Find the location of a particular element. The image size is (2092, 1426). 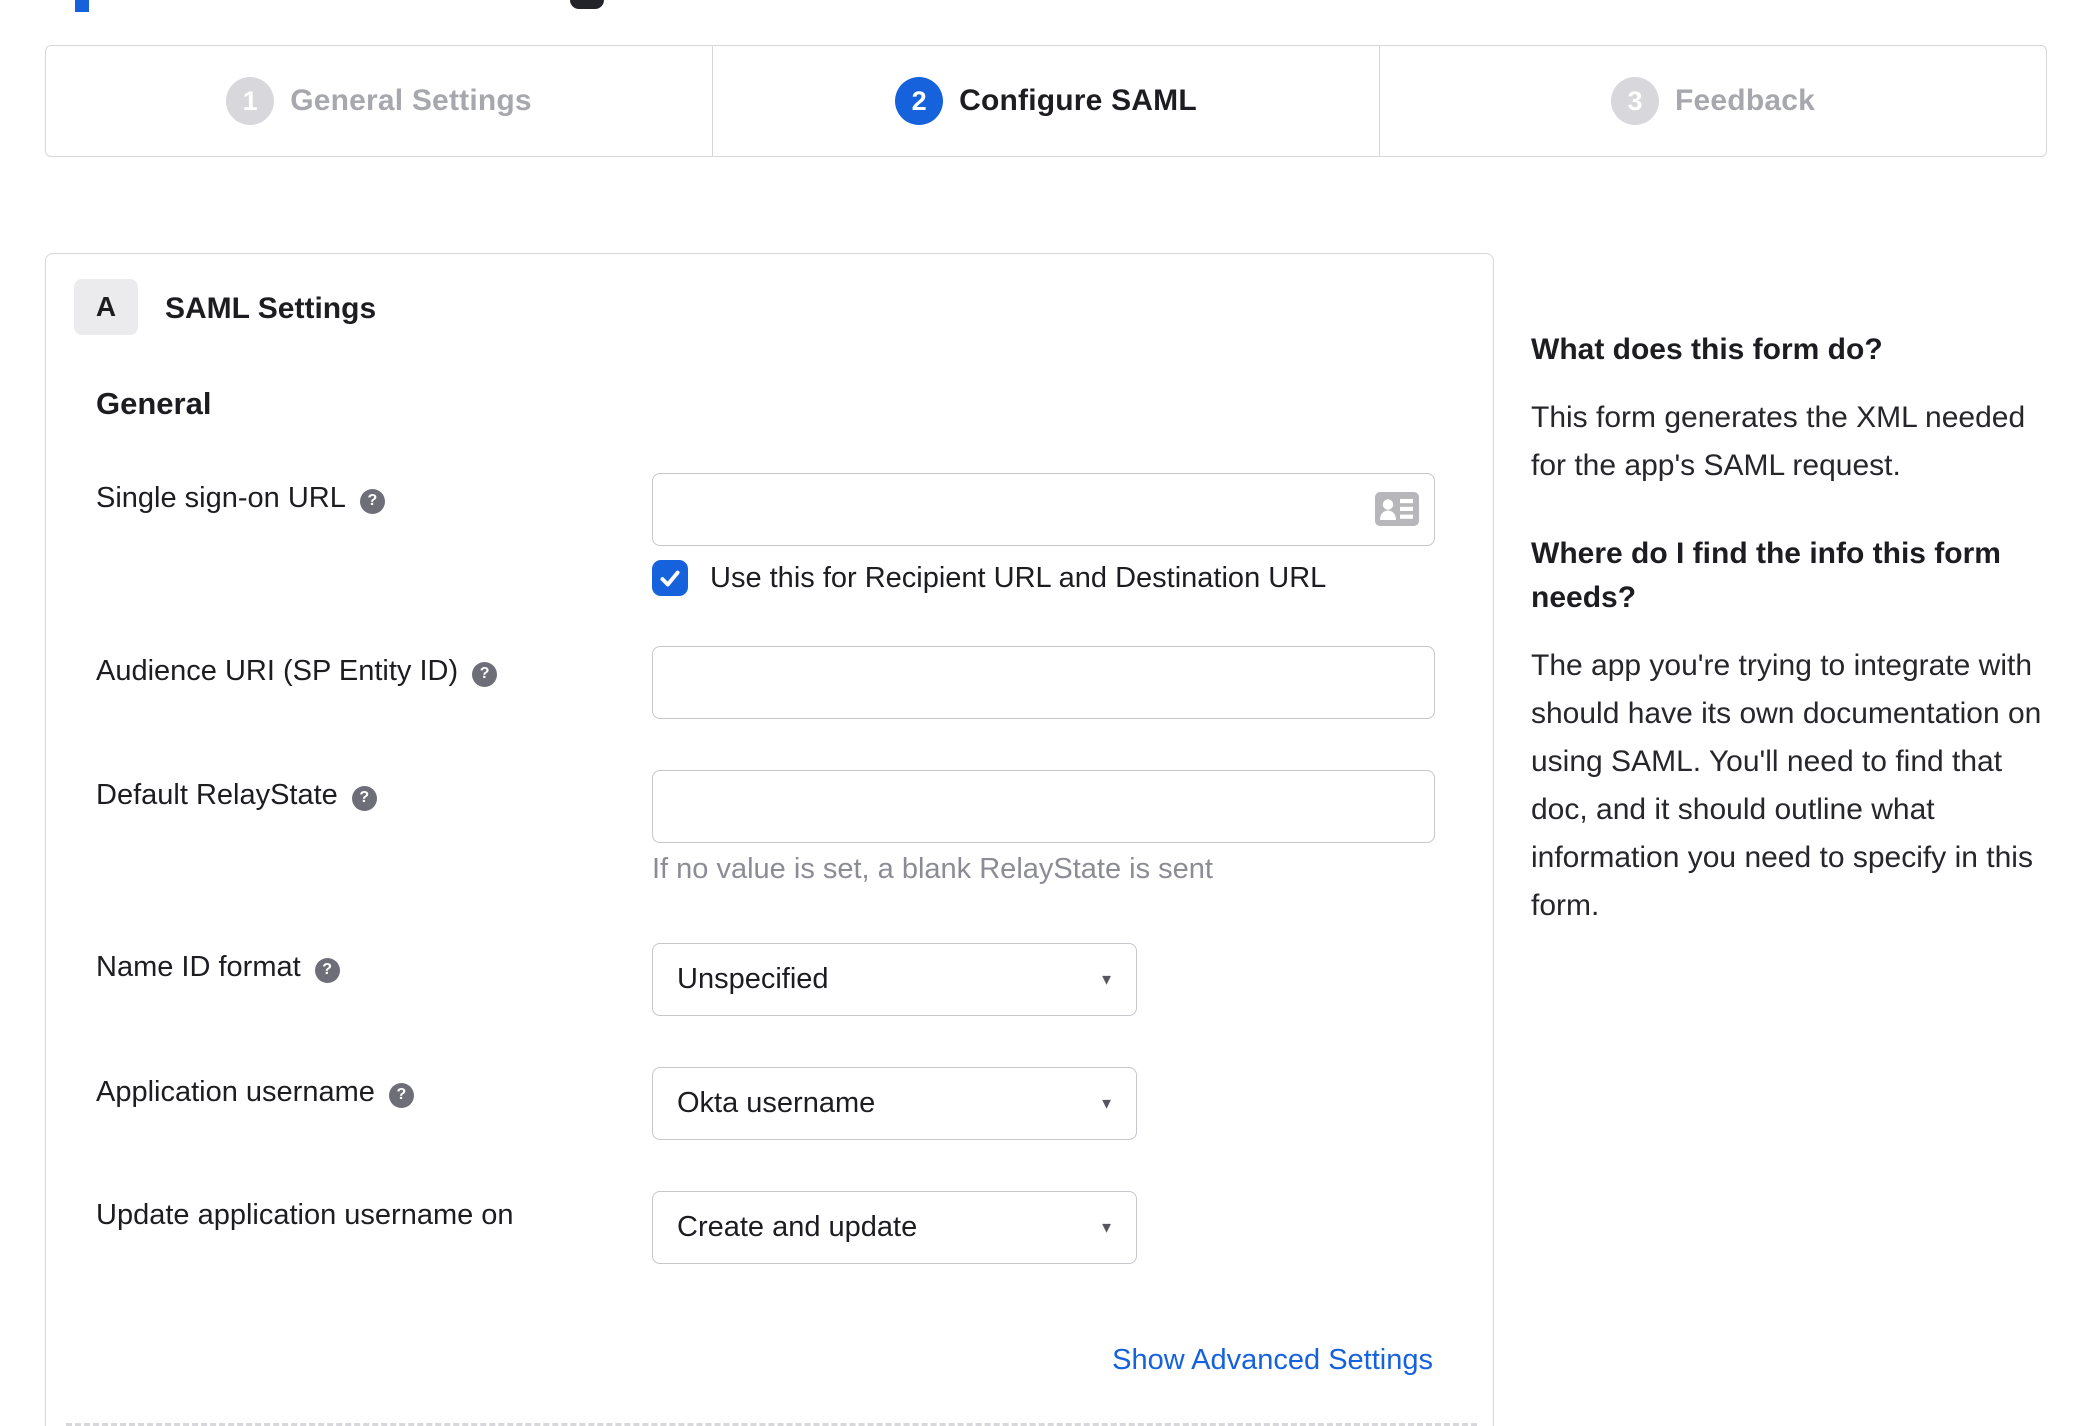

step-general-settings: 1 General Settings is located at coordinates (379, 101).